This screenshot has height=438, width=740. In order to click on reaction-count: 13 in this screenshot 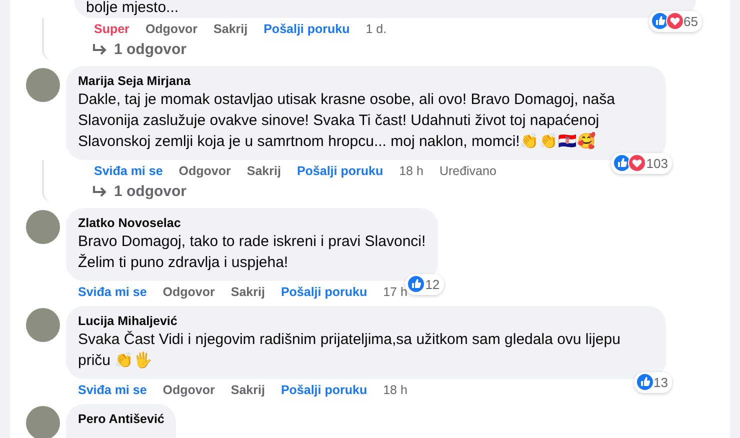, I will do `click(661, 383)`.